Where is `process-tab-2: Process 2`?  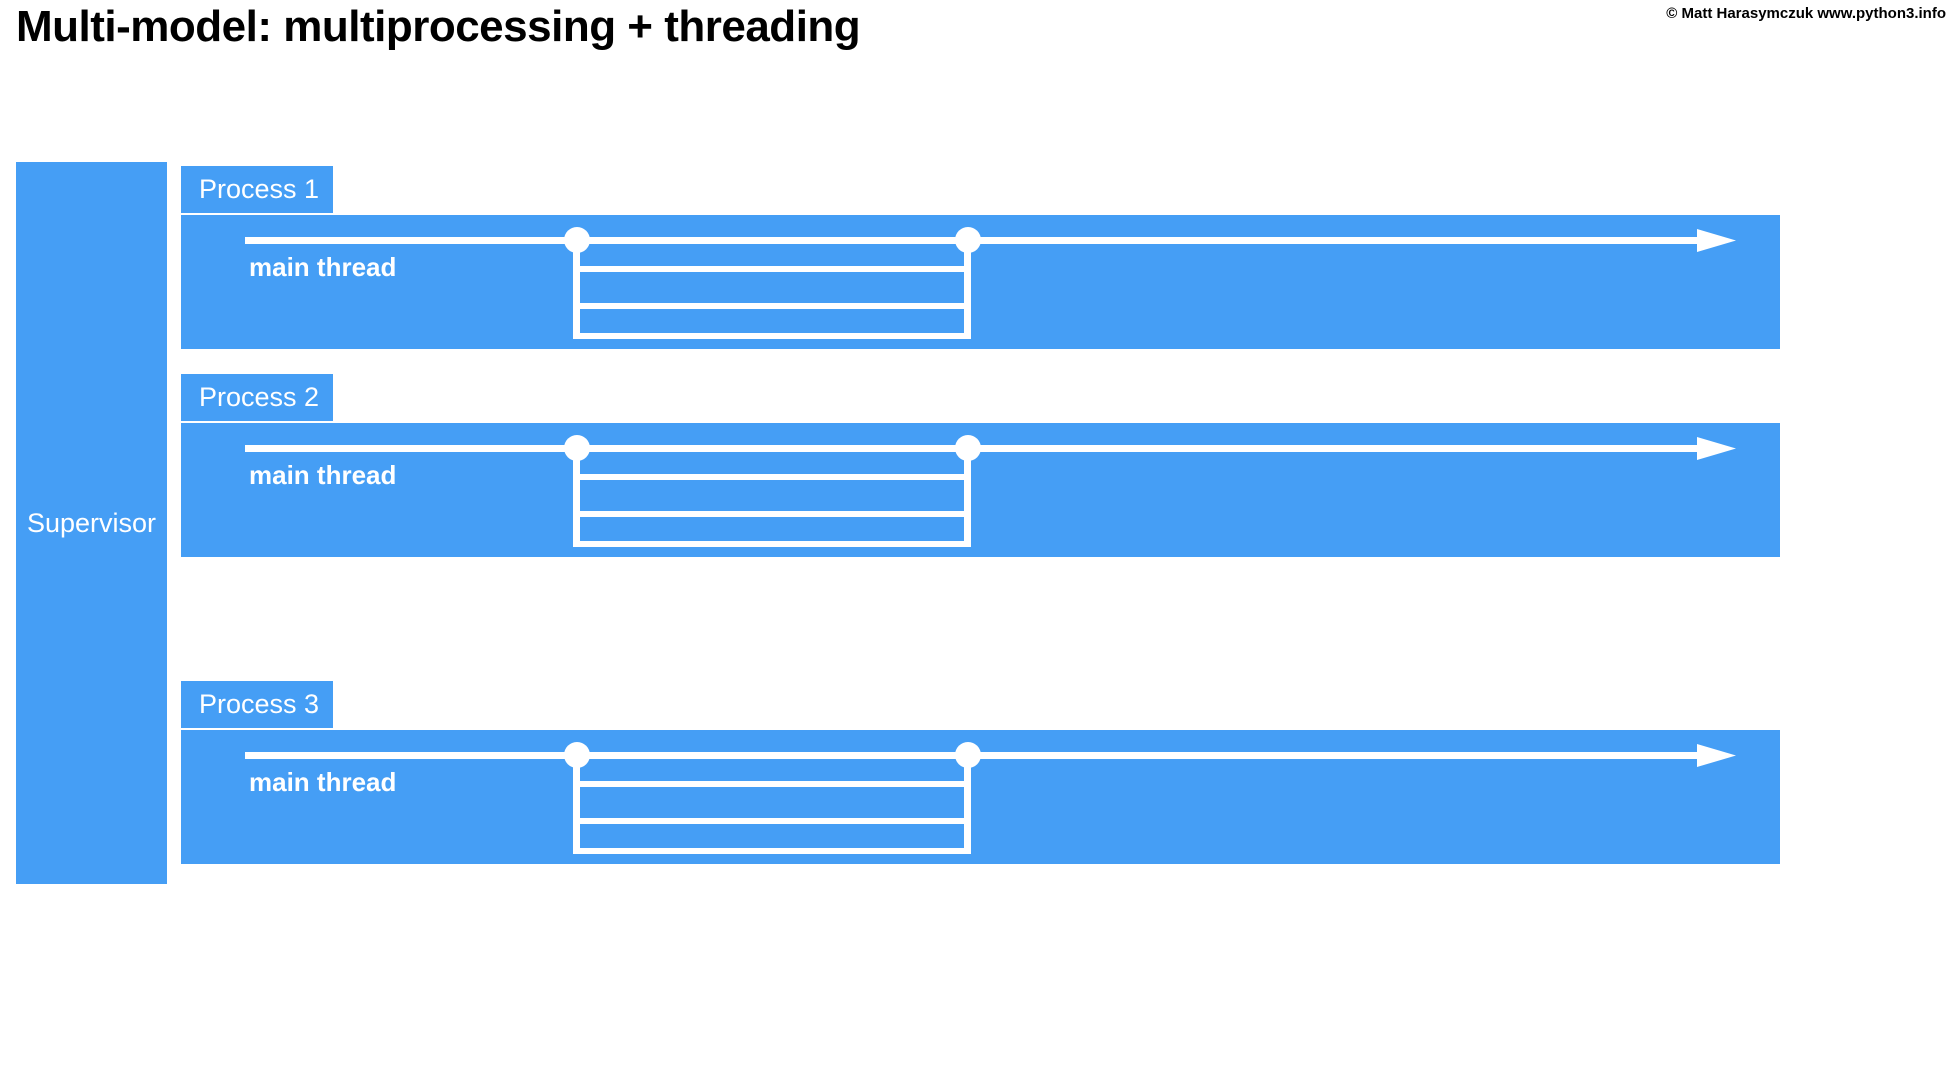
process-tab-2: Process 2 is located at coordinates (257, 397).